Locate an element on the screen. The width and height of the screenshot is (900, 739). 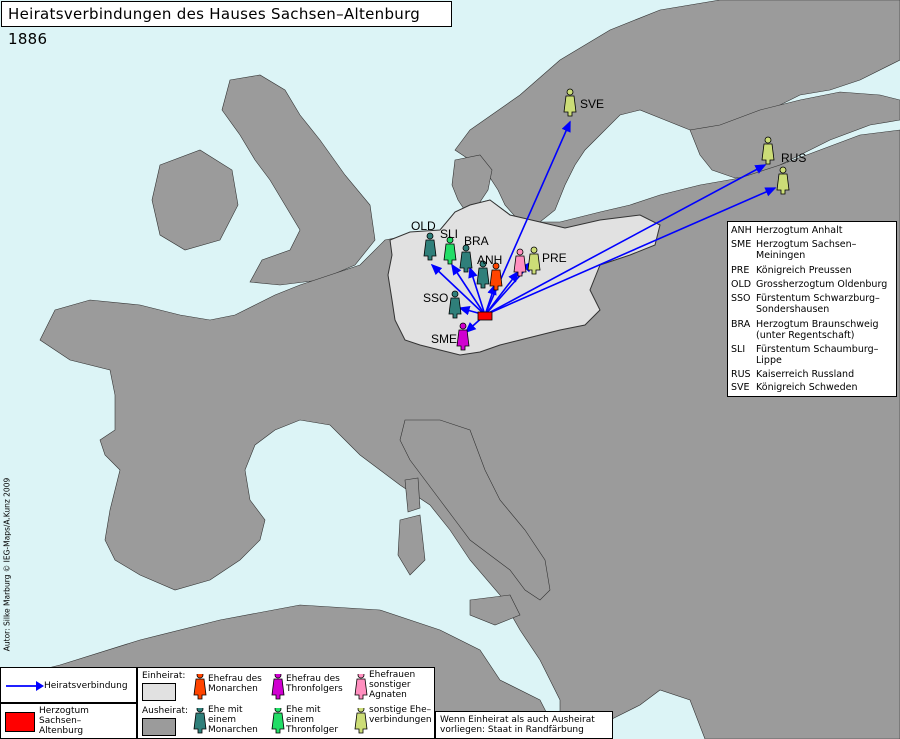
monarch-wife-label: Ehefrau des Monarchen is located at coordinates (235, 684).